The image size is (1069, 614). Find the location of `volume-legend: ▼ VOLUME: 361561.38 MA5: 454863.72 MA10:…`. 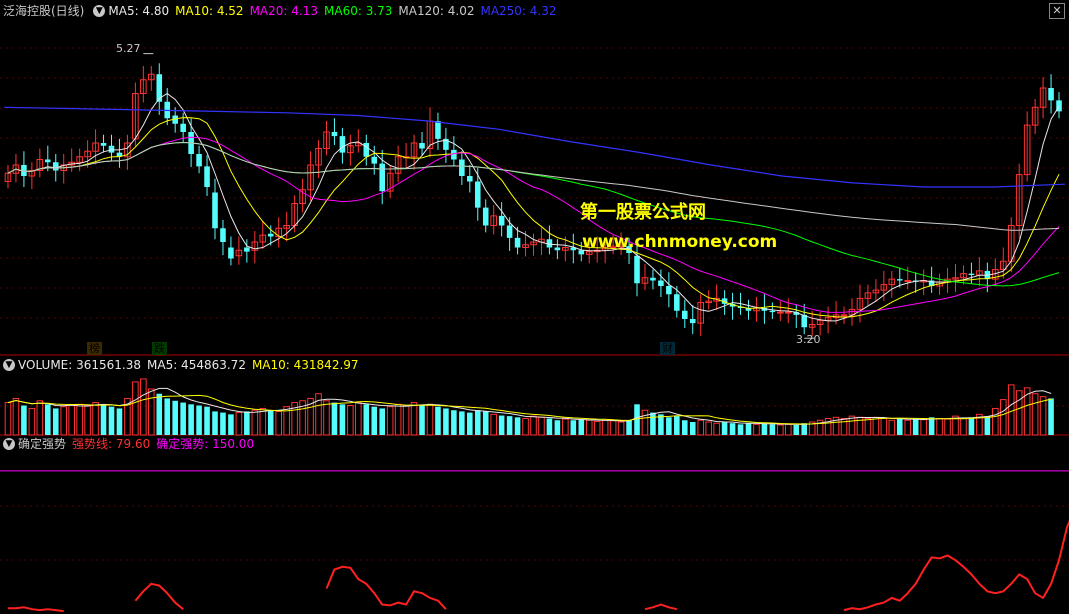

volume-legend: ▼ VOLUME: 361561.38 MA5: 454863.72 MA10:… is located at coordinates (182, 365).